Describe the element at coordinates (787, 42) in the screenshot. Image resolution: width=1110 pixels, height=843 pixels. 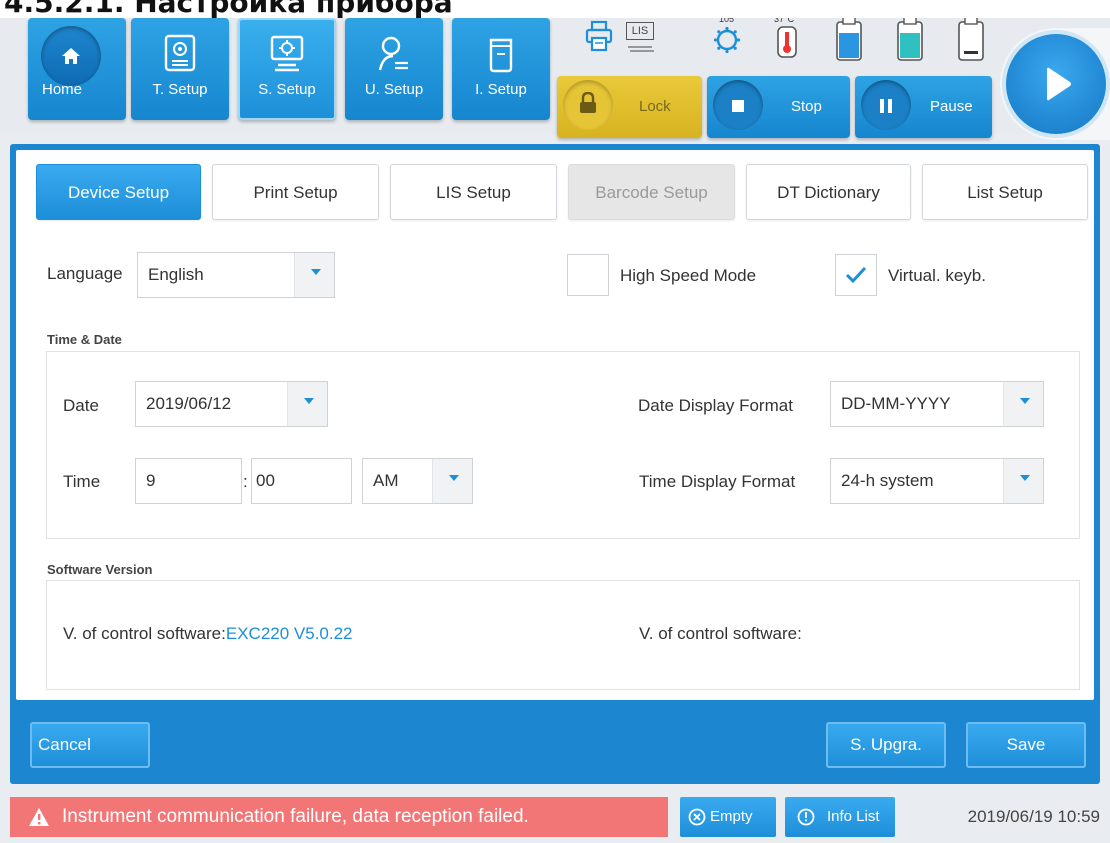
I see `thermometer-icon` at that location.